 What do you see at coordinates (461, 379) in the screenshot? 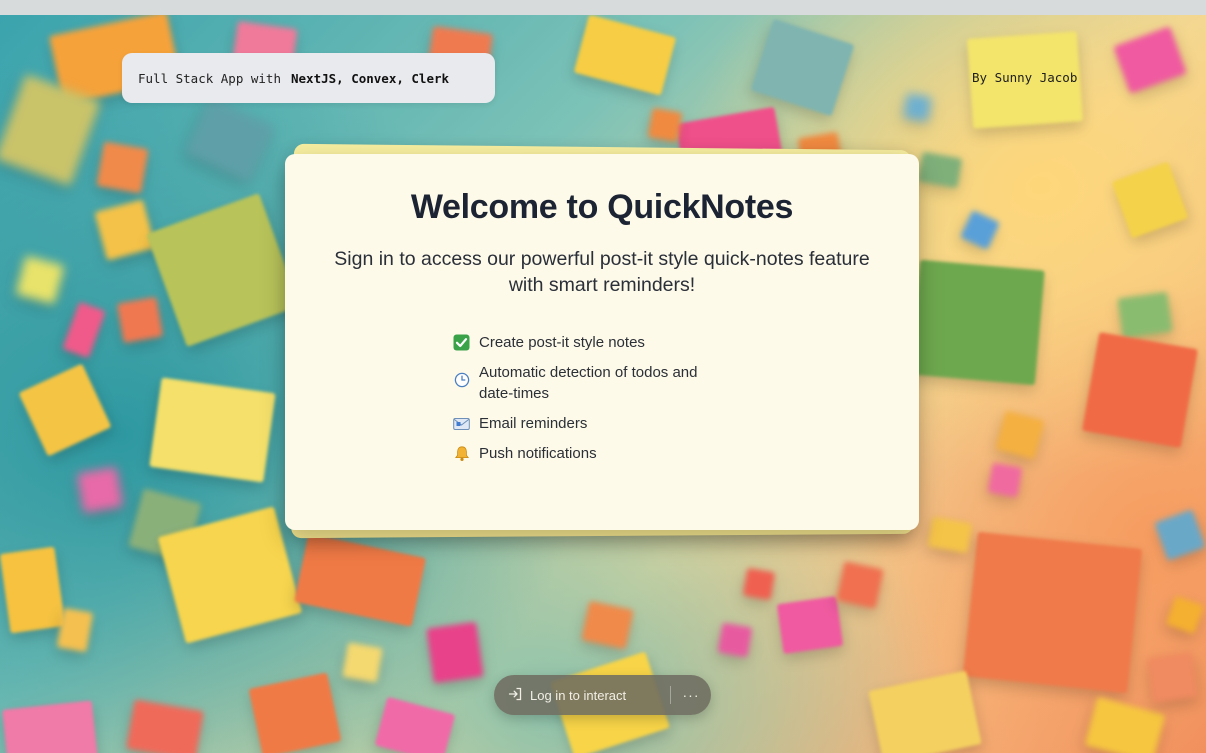
I see `clock-icon` at bounding box center [461, 379].